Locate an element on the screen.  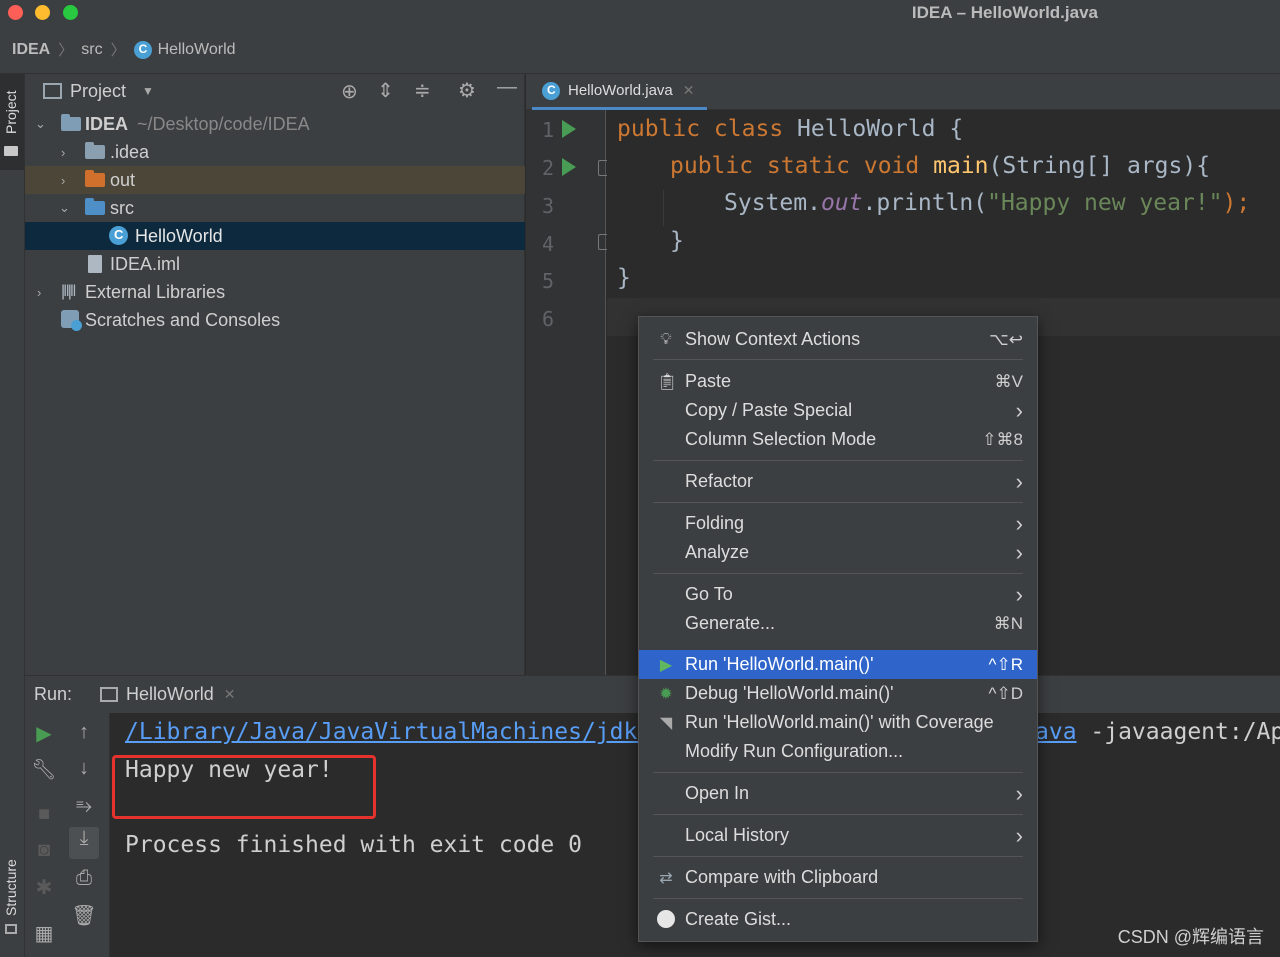
console-command-tail: ava -javaagent:/App is located at coordinates (1157, 732).